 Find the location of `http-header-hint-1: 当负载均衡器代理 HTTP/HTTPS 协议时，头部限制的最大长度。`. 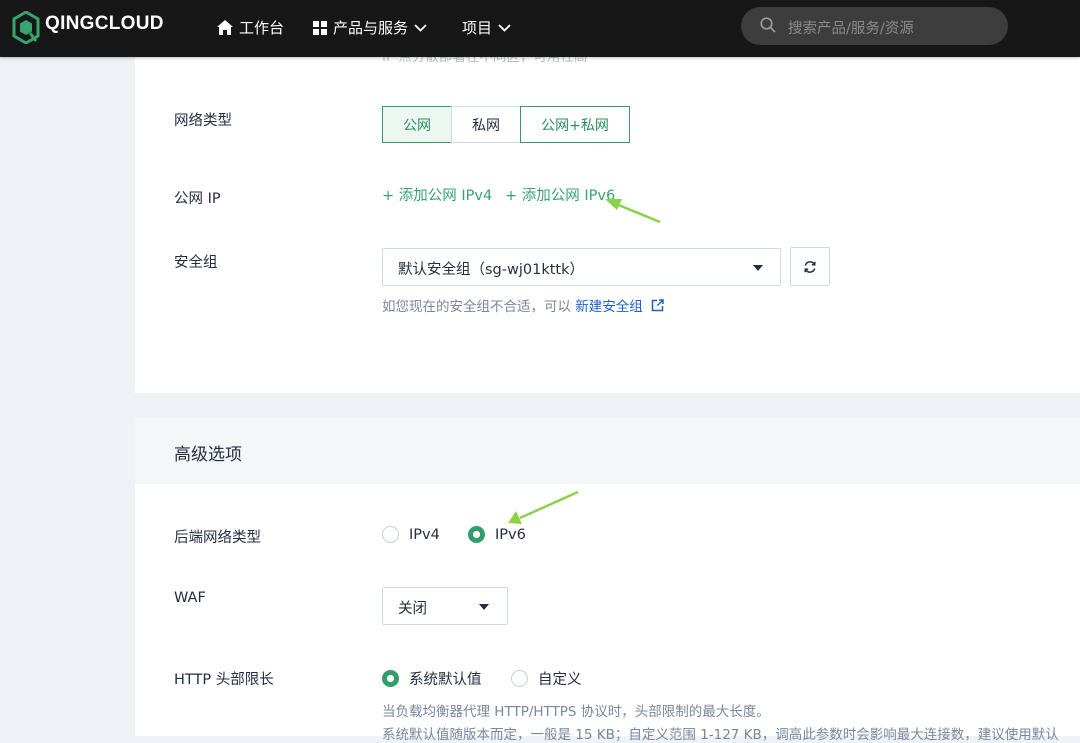

http-header-hint-1: 当负载均衡器代理 HTTP/HTTPS 协议时，头部限制的最大长度。 is located at coordinates (576, 712).